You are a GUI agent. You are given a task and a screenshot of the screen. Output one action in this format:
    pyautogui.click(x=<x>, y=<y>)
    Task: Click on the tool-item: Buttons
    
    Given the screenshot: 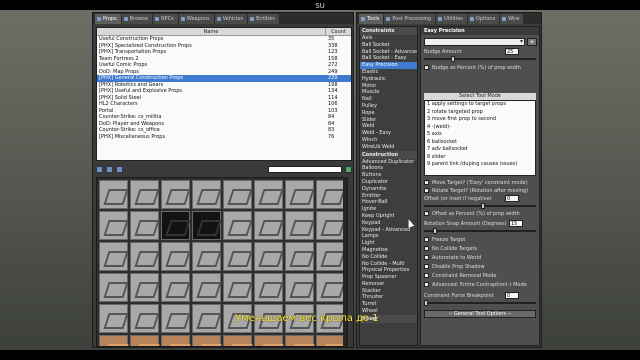 What is the action you would take?
    pyautogui.click(x=388, y=175)
    